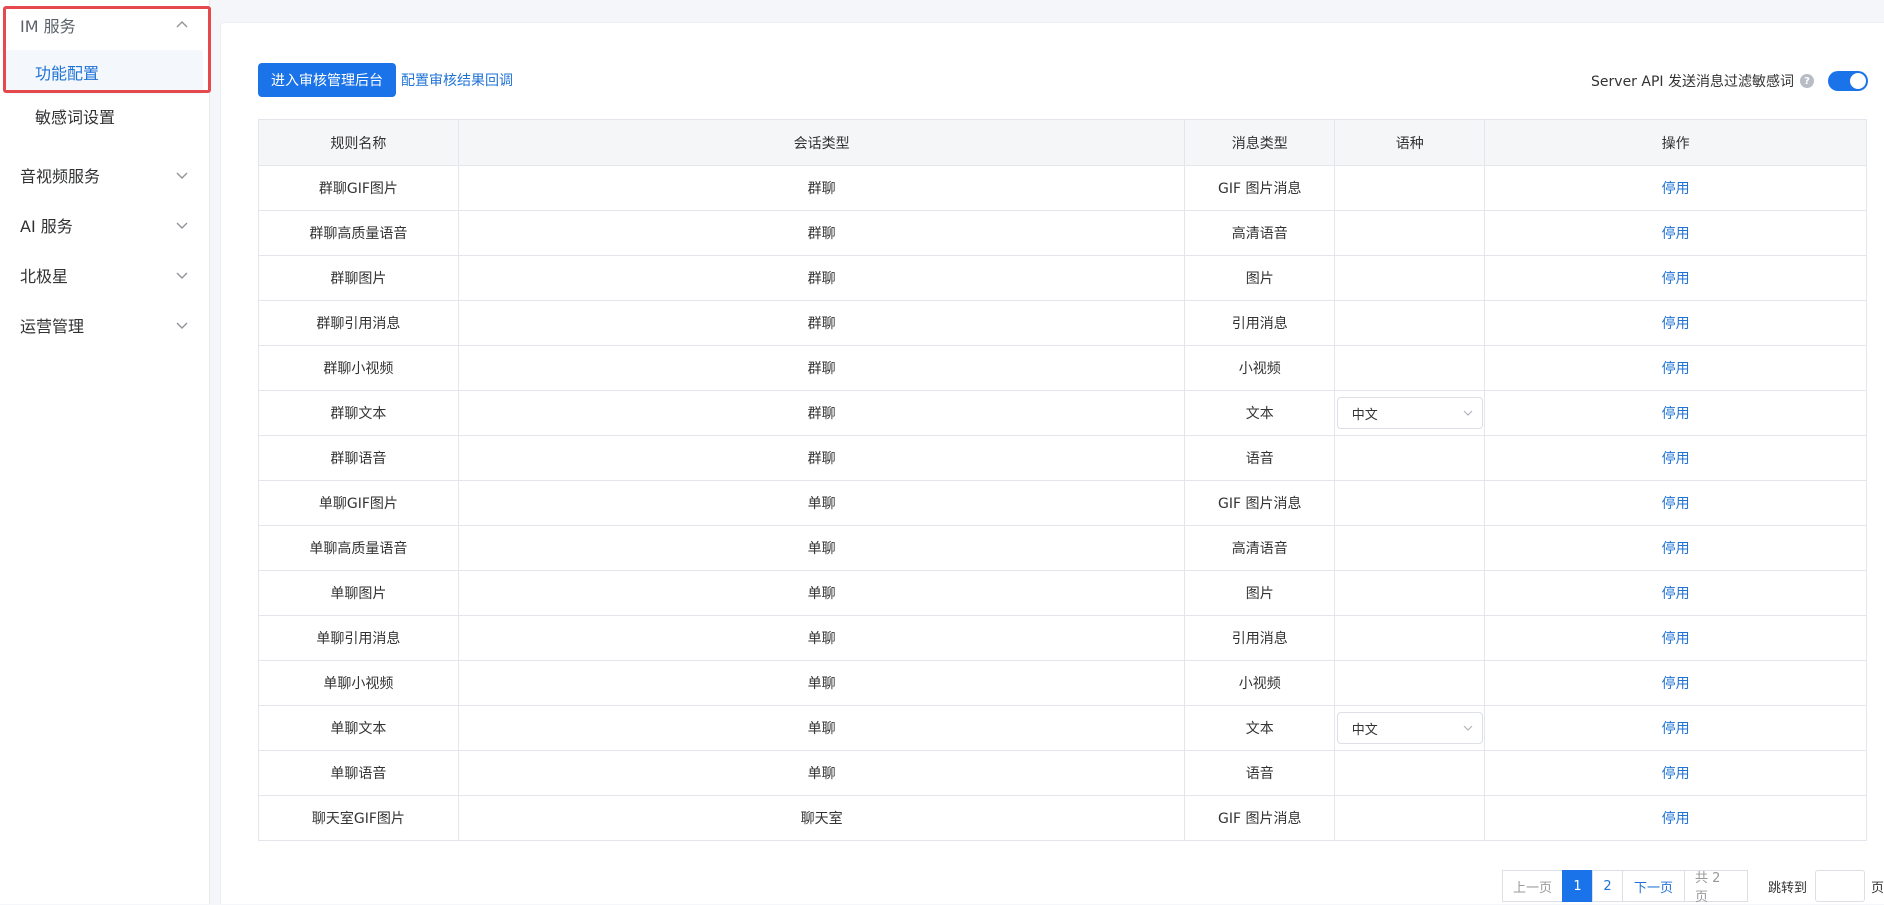 This screenshot has width=1884, height=905. I want to click on sensitive-filter-switch, so click(1848, 81).